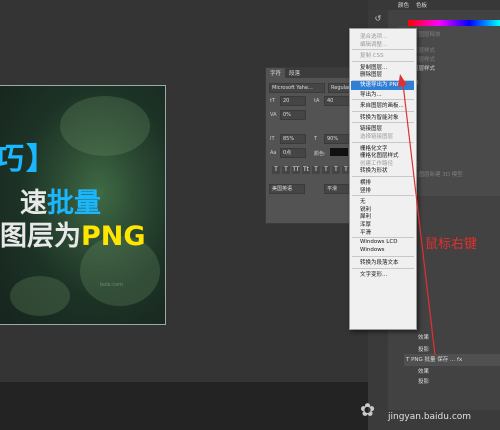 The width and height of the screenshot is (500, 430). Describe the element at coordinates (293, 139) in the screenshot. I see `vertical-scale-field: 85%` at that location.